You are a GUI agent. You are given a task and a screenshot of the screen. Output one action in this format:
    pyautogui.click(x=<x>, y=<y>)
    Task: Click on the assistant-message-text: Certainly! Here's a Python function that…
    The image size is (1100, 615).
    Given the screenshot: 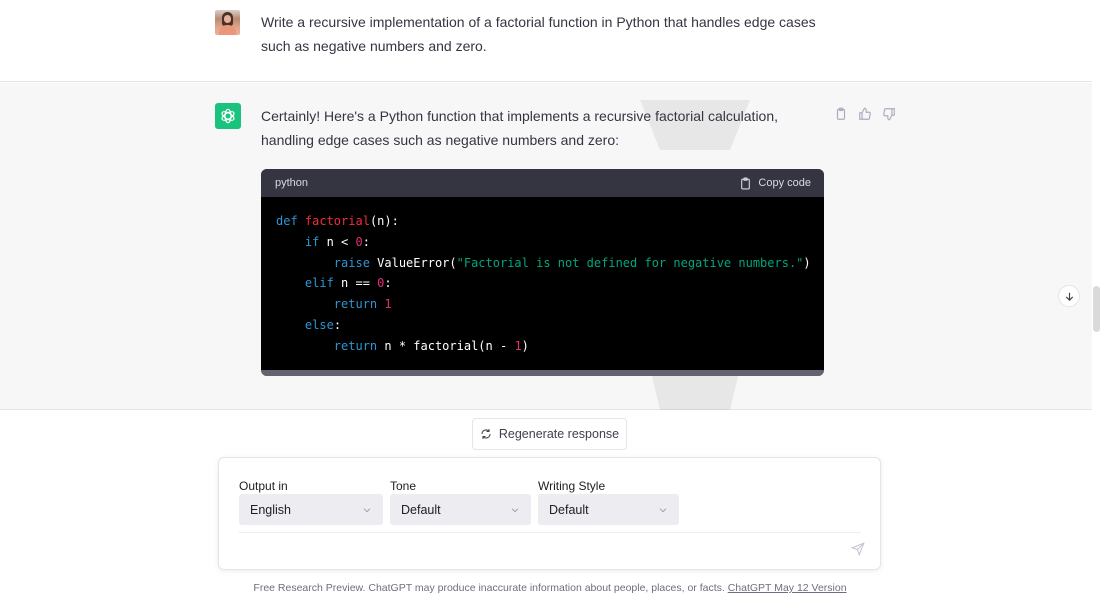 What is the action you would take?
    pyautogui.click(x=520, y=128)
    